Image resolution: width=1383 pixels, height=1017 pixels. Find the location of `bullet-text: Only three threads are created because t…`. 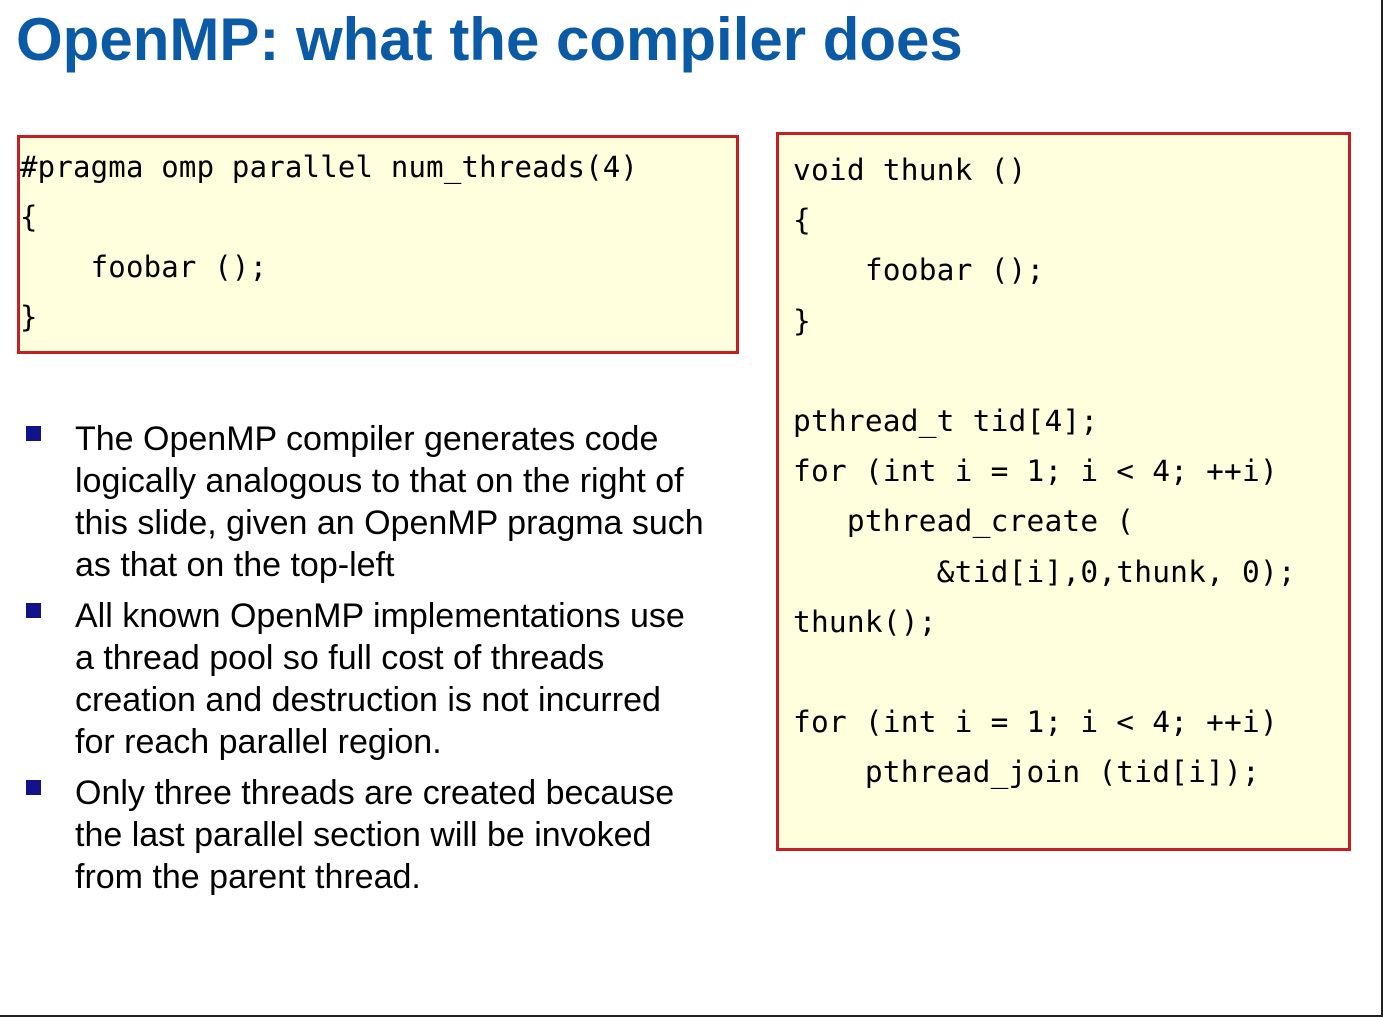

bullet-text: Only three threads are created because t… is located at coordinates (375, 835).